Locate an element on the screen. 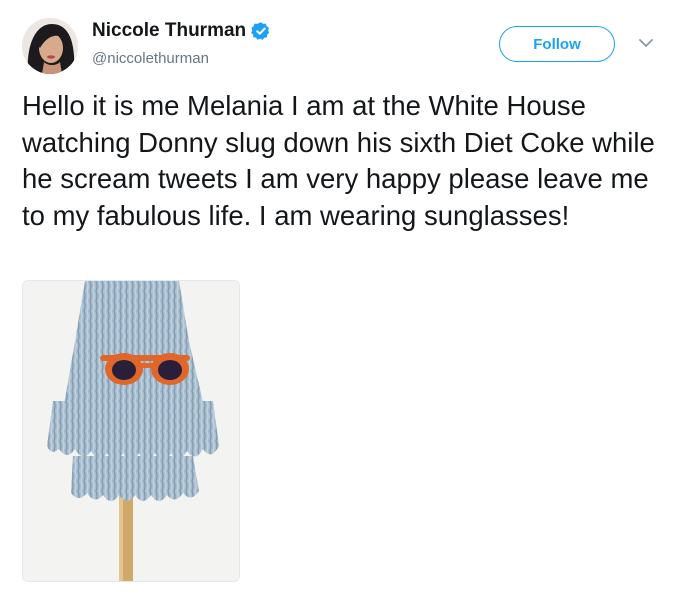 This screenshot has width=680, height=594. avatar-photo is located at coordinates (50, 46).